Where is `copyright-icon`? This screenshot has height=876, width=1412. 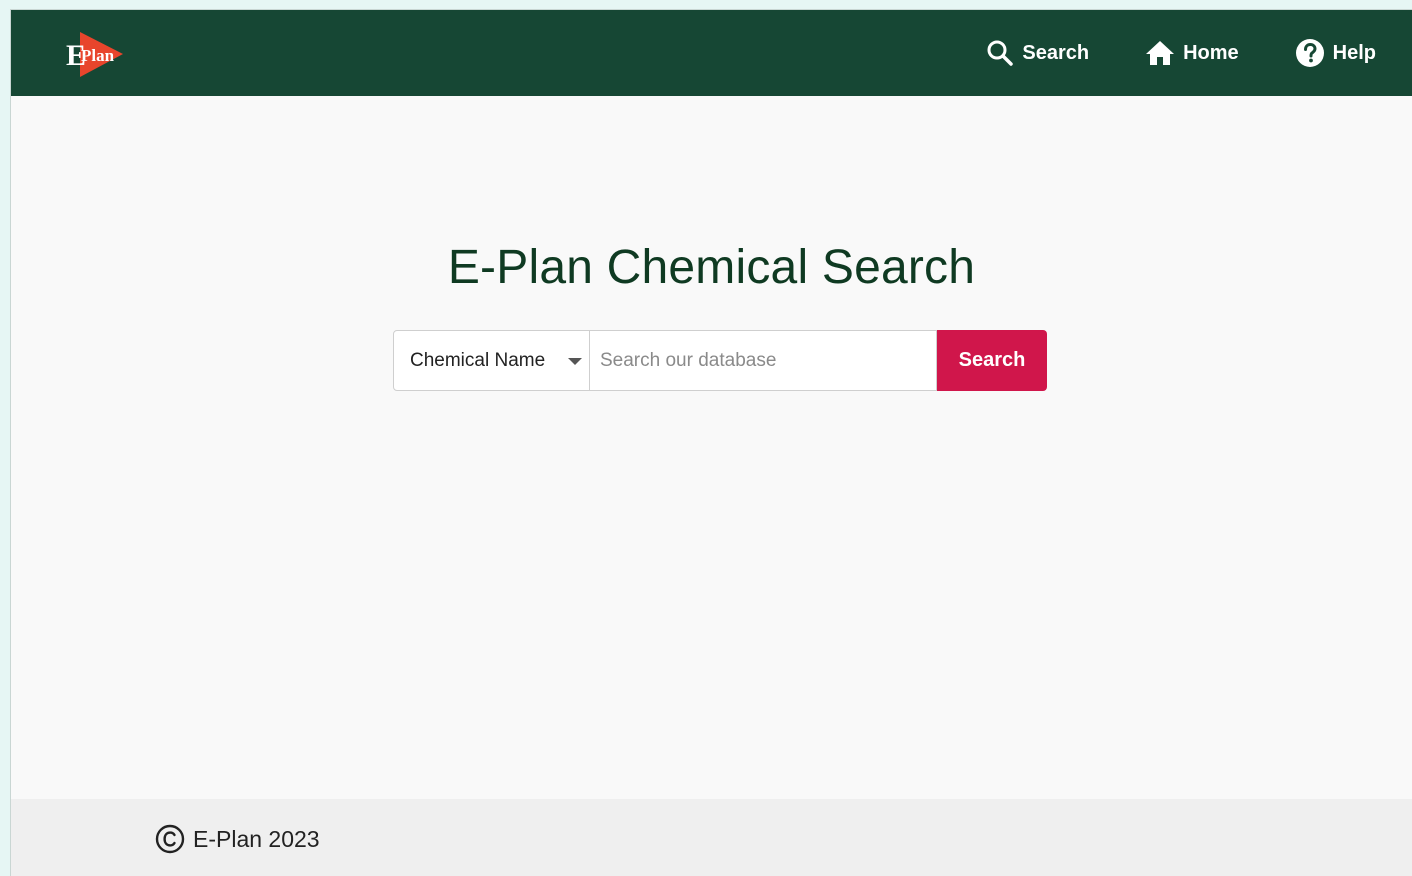 copyright-icon is located at coordinates (170, 839).